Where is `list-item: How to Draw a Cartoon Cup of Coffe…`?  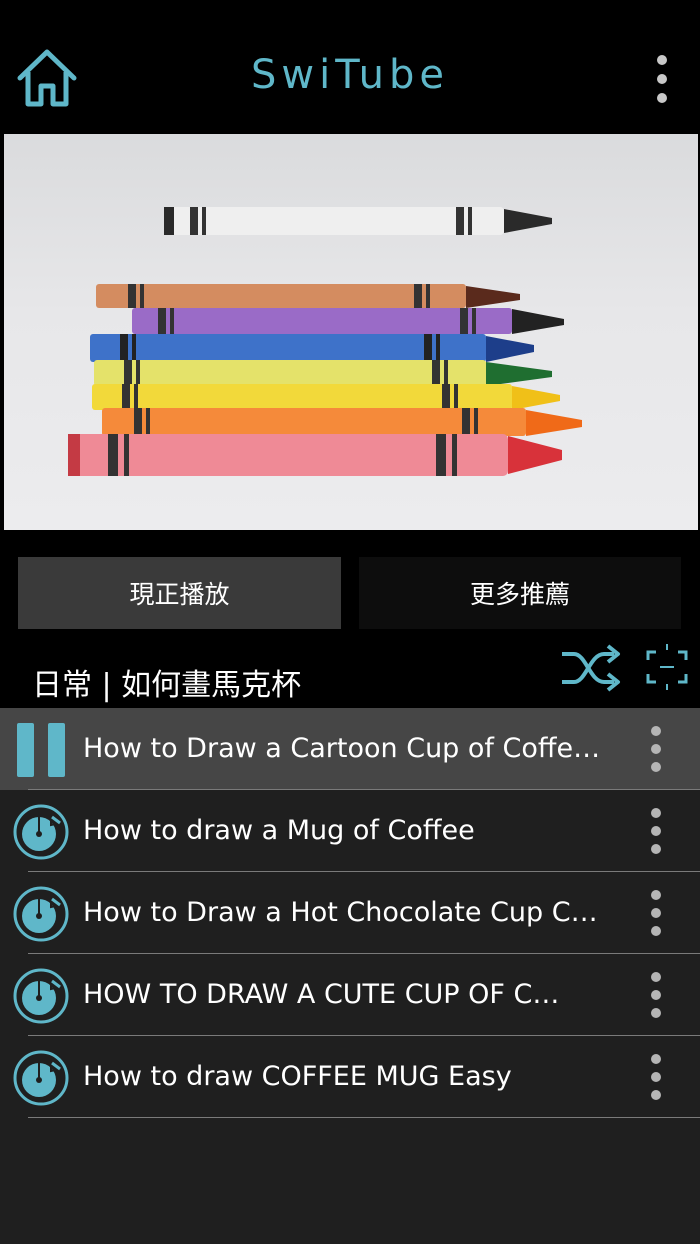
list-item: How to Draw a Cartoon Cup of Coffe… is located at coordinates (350, 749).